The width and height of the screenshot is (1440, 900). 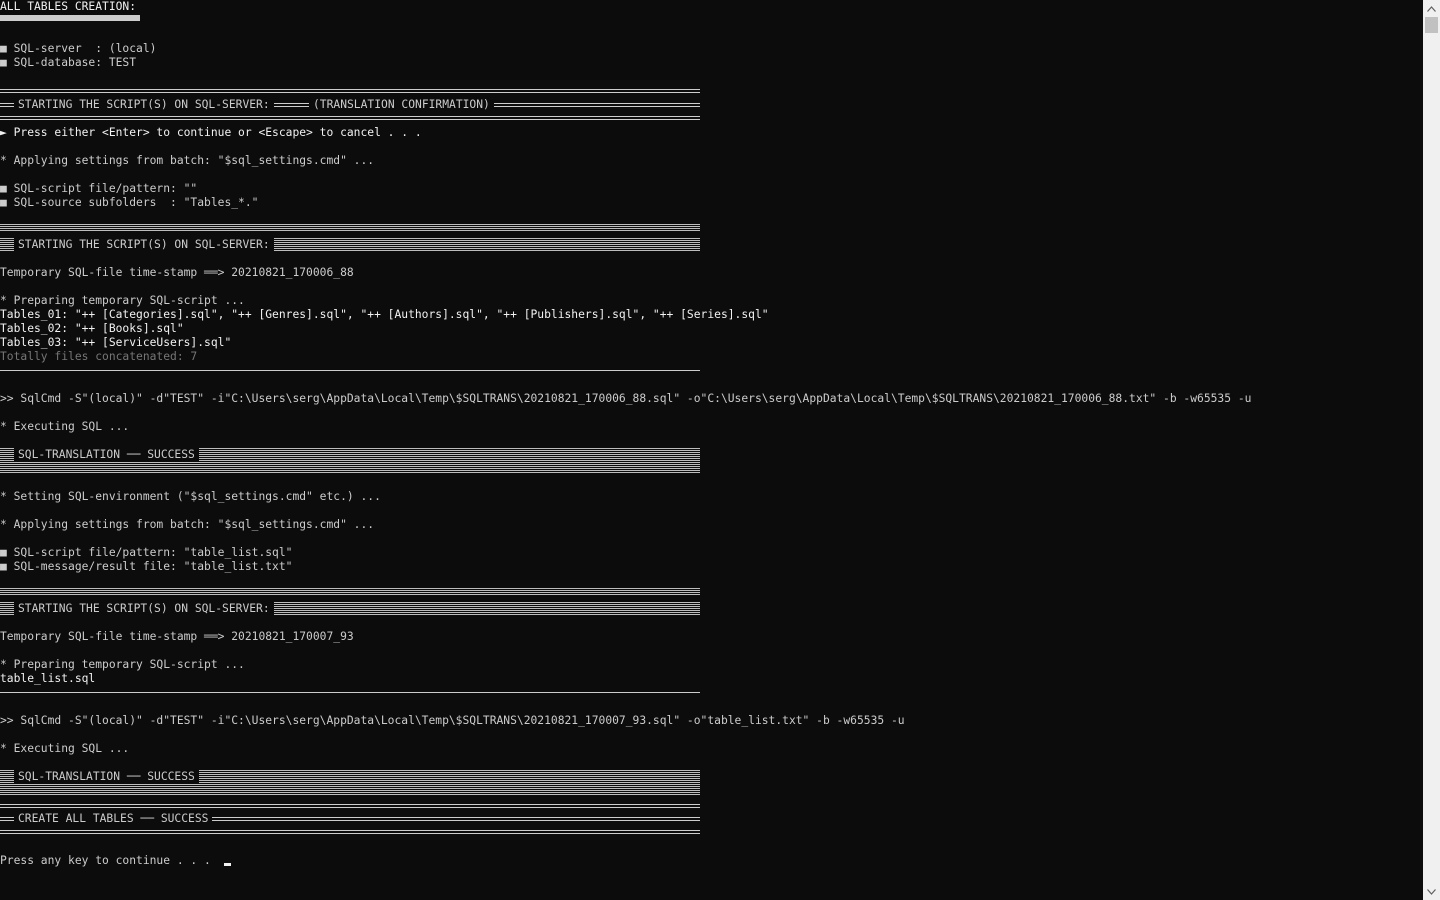 I want to click on title-underline, so click(x=70, y=18).